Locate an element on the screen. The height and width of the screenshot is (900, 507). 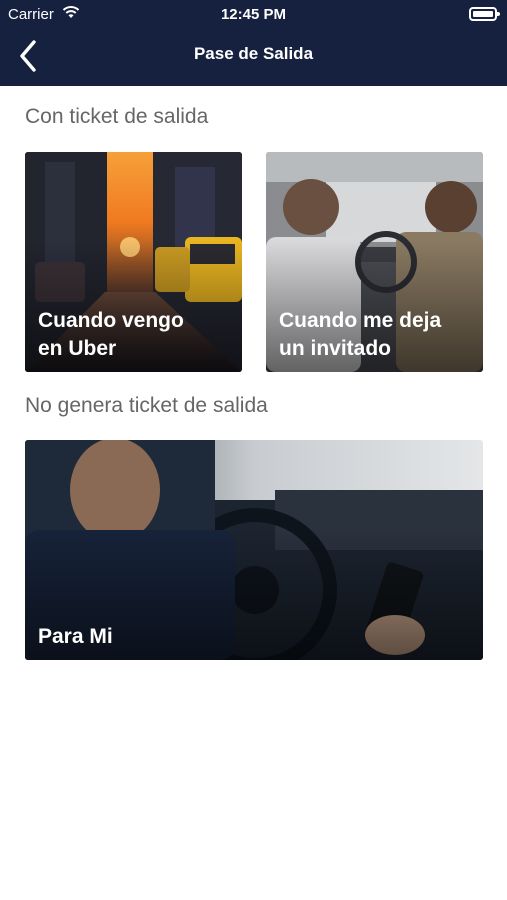
card-label: Para Mi is located at coordinates (75, 636).